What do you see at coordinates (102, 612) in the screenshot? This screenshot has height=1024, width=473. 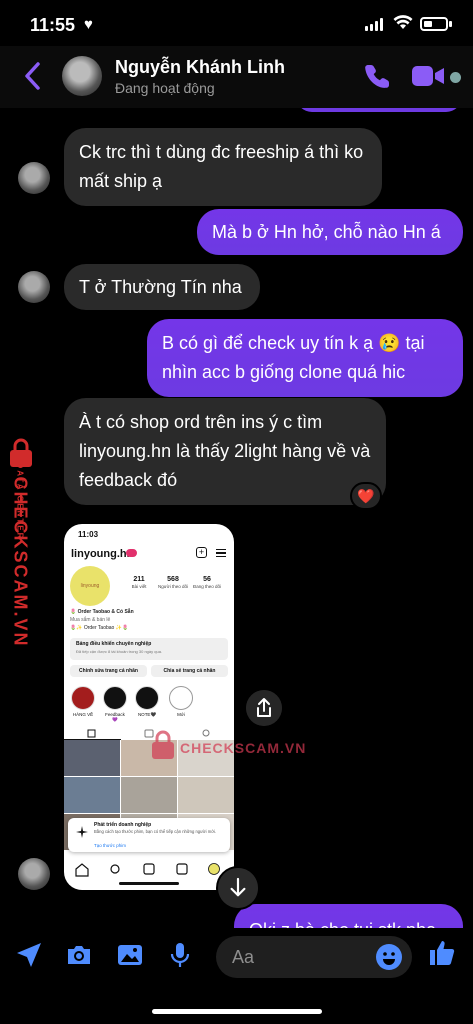 I see `image-bio-line: 🌷 Order Taobao & Có Sẵn` at bounding box center [102, 612].